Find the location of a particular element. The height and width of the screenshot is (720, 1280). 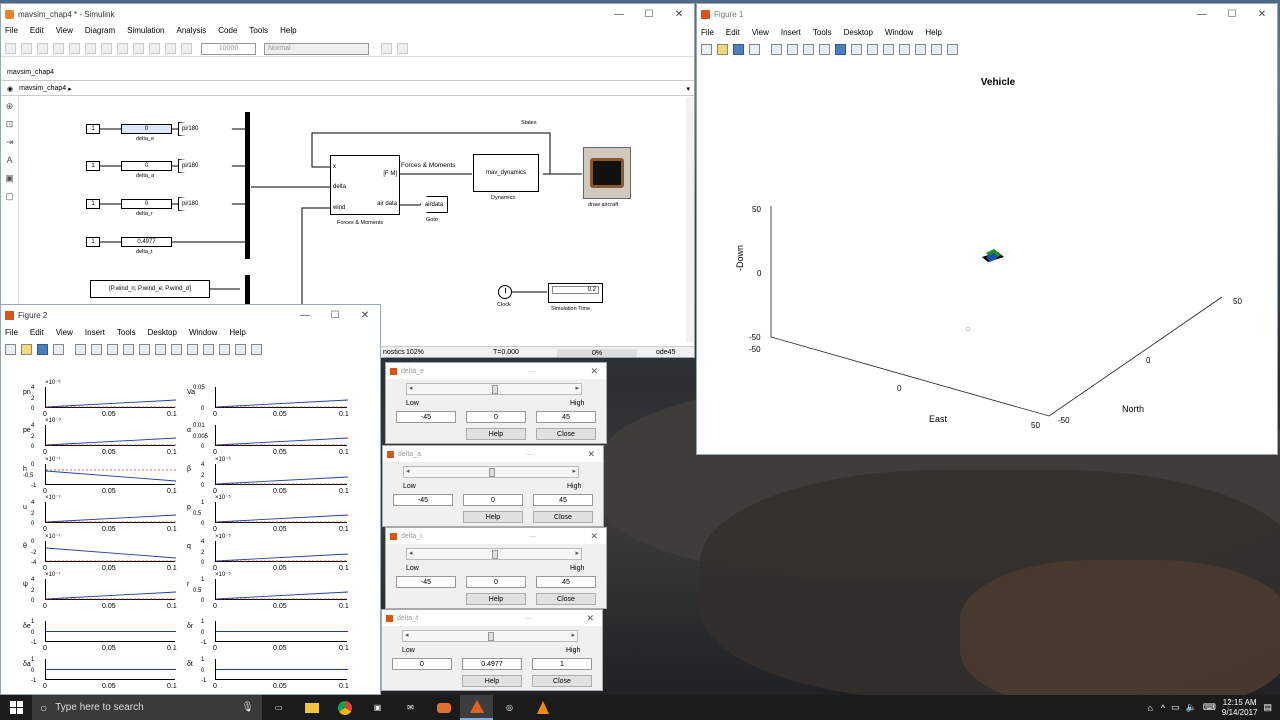

print-icon is located at coordinates (58, 349).